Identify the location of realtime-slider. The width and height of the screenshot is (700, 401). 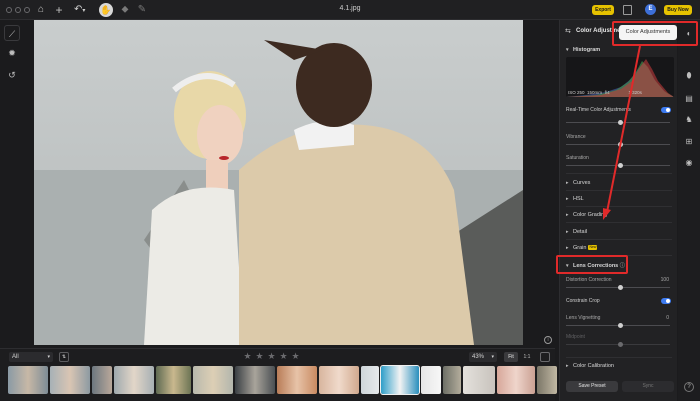
(618, 122).